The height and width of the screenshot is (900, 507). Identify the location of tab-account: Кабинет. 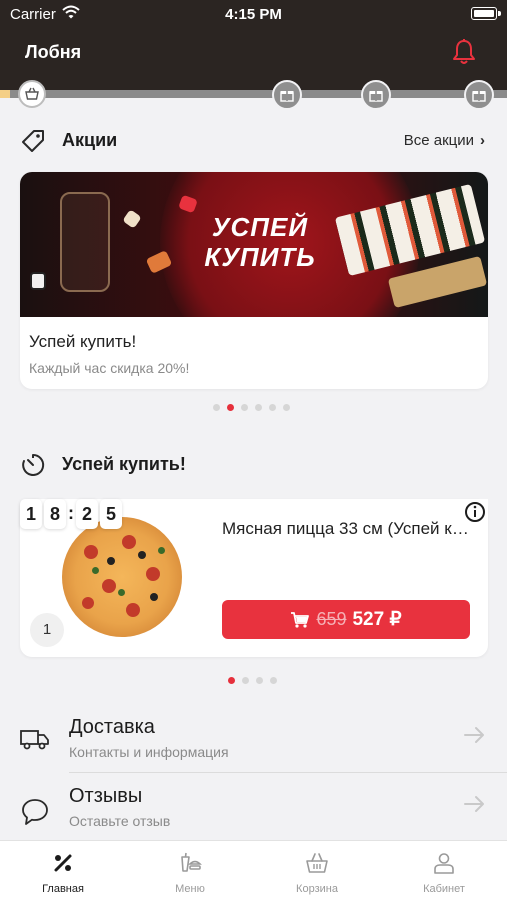
(444, 870).